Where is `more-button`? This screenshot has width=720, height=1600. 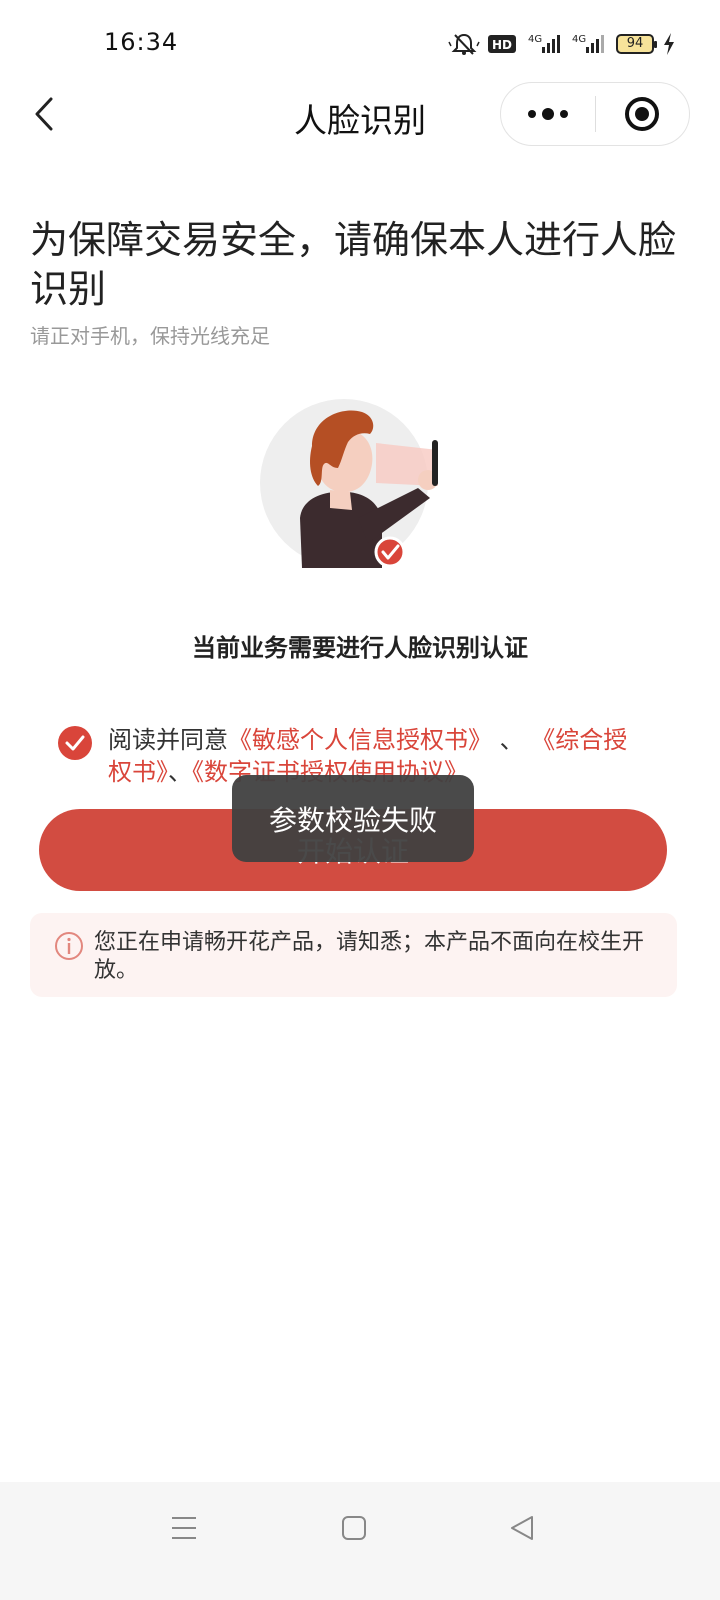
more-button is located at coordinates (548, 114).